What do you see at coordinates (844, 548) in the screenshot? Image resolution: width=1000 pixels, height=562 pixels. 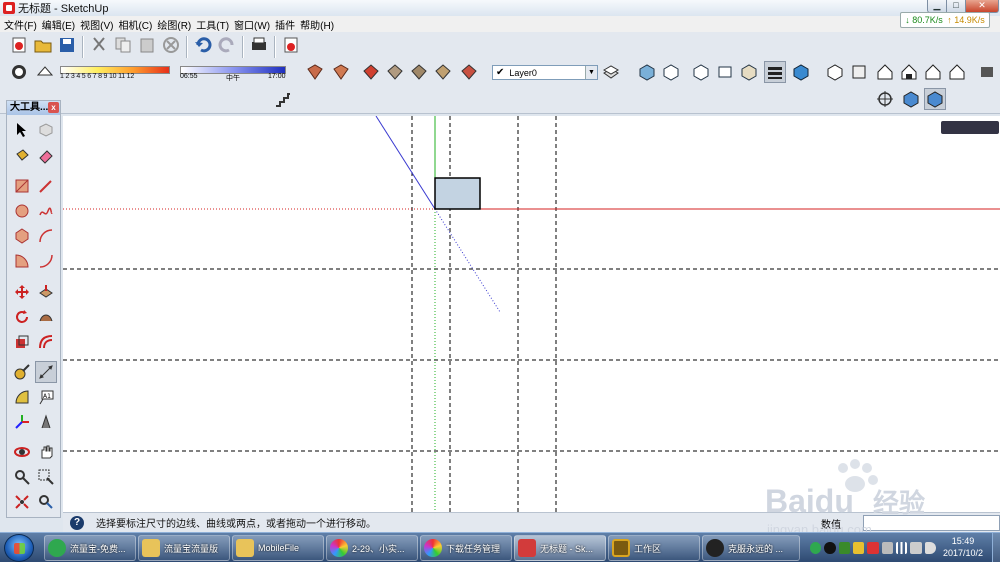 I see `tray-security-icon` at bounding box center [844, 548].